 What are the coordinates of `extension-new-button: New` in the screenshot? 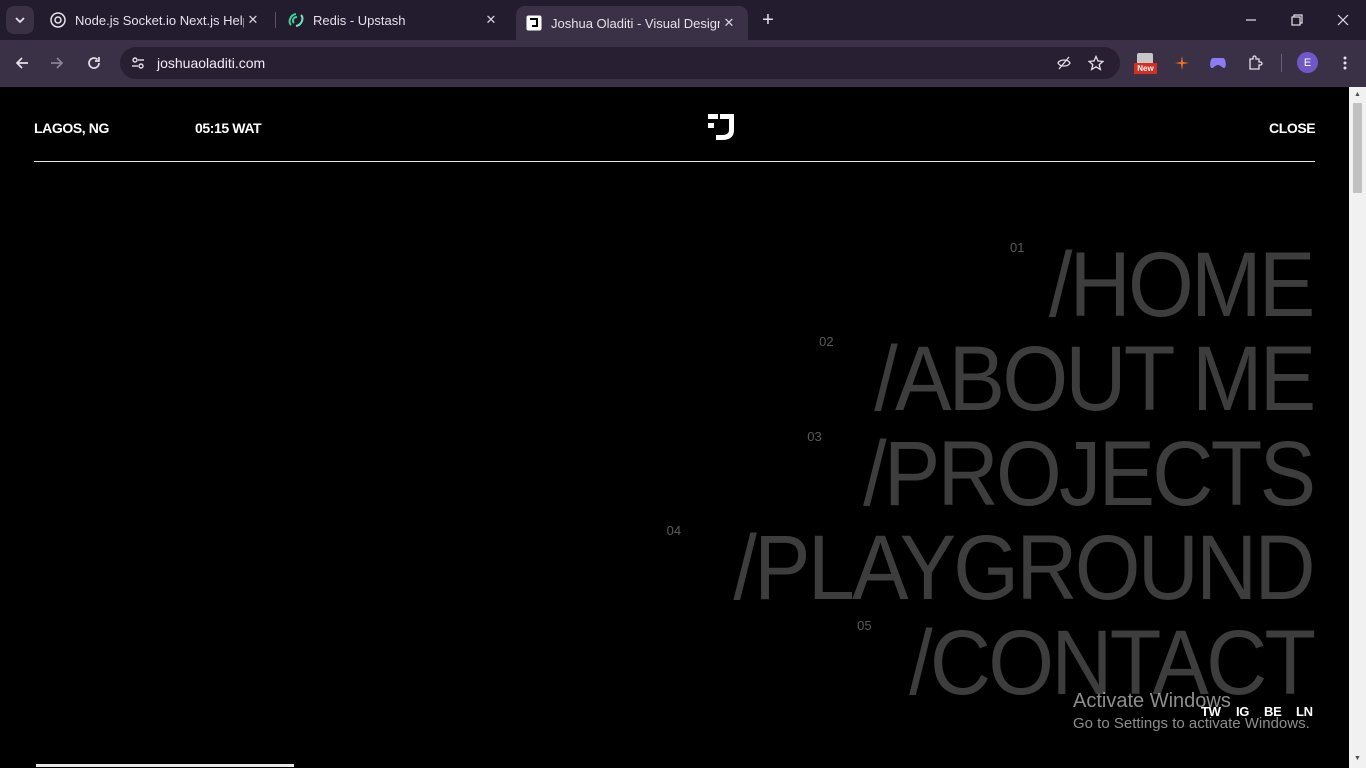 It's located at (1145, 63).